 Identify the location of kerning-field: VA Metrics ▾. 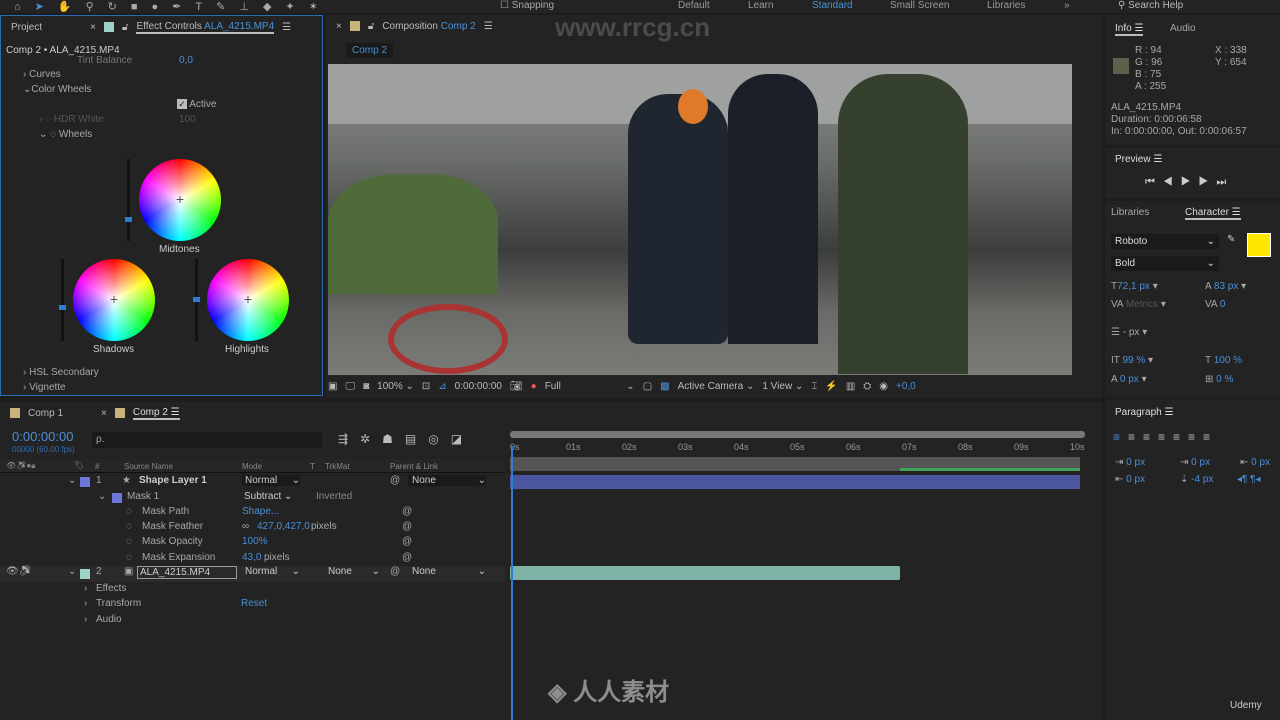
(1138, 304).